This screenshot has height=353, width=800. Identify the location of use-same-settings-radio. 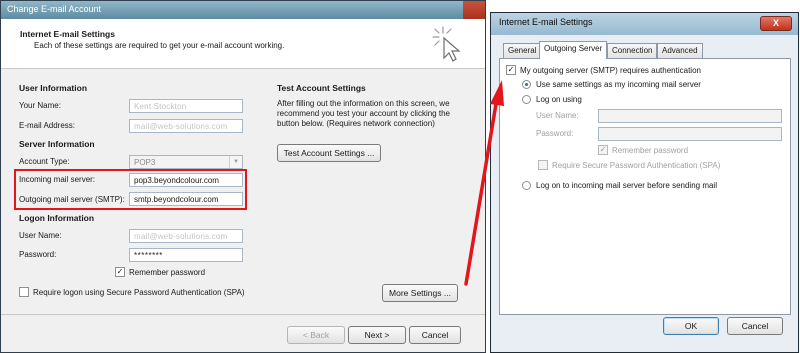
(526, 84).